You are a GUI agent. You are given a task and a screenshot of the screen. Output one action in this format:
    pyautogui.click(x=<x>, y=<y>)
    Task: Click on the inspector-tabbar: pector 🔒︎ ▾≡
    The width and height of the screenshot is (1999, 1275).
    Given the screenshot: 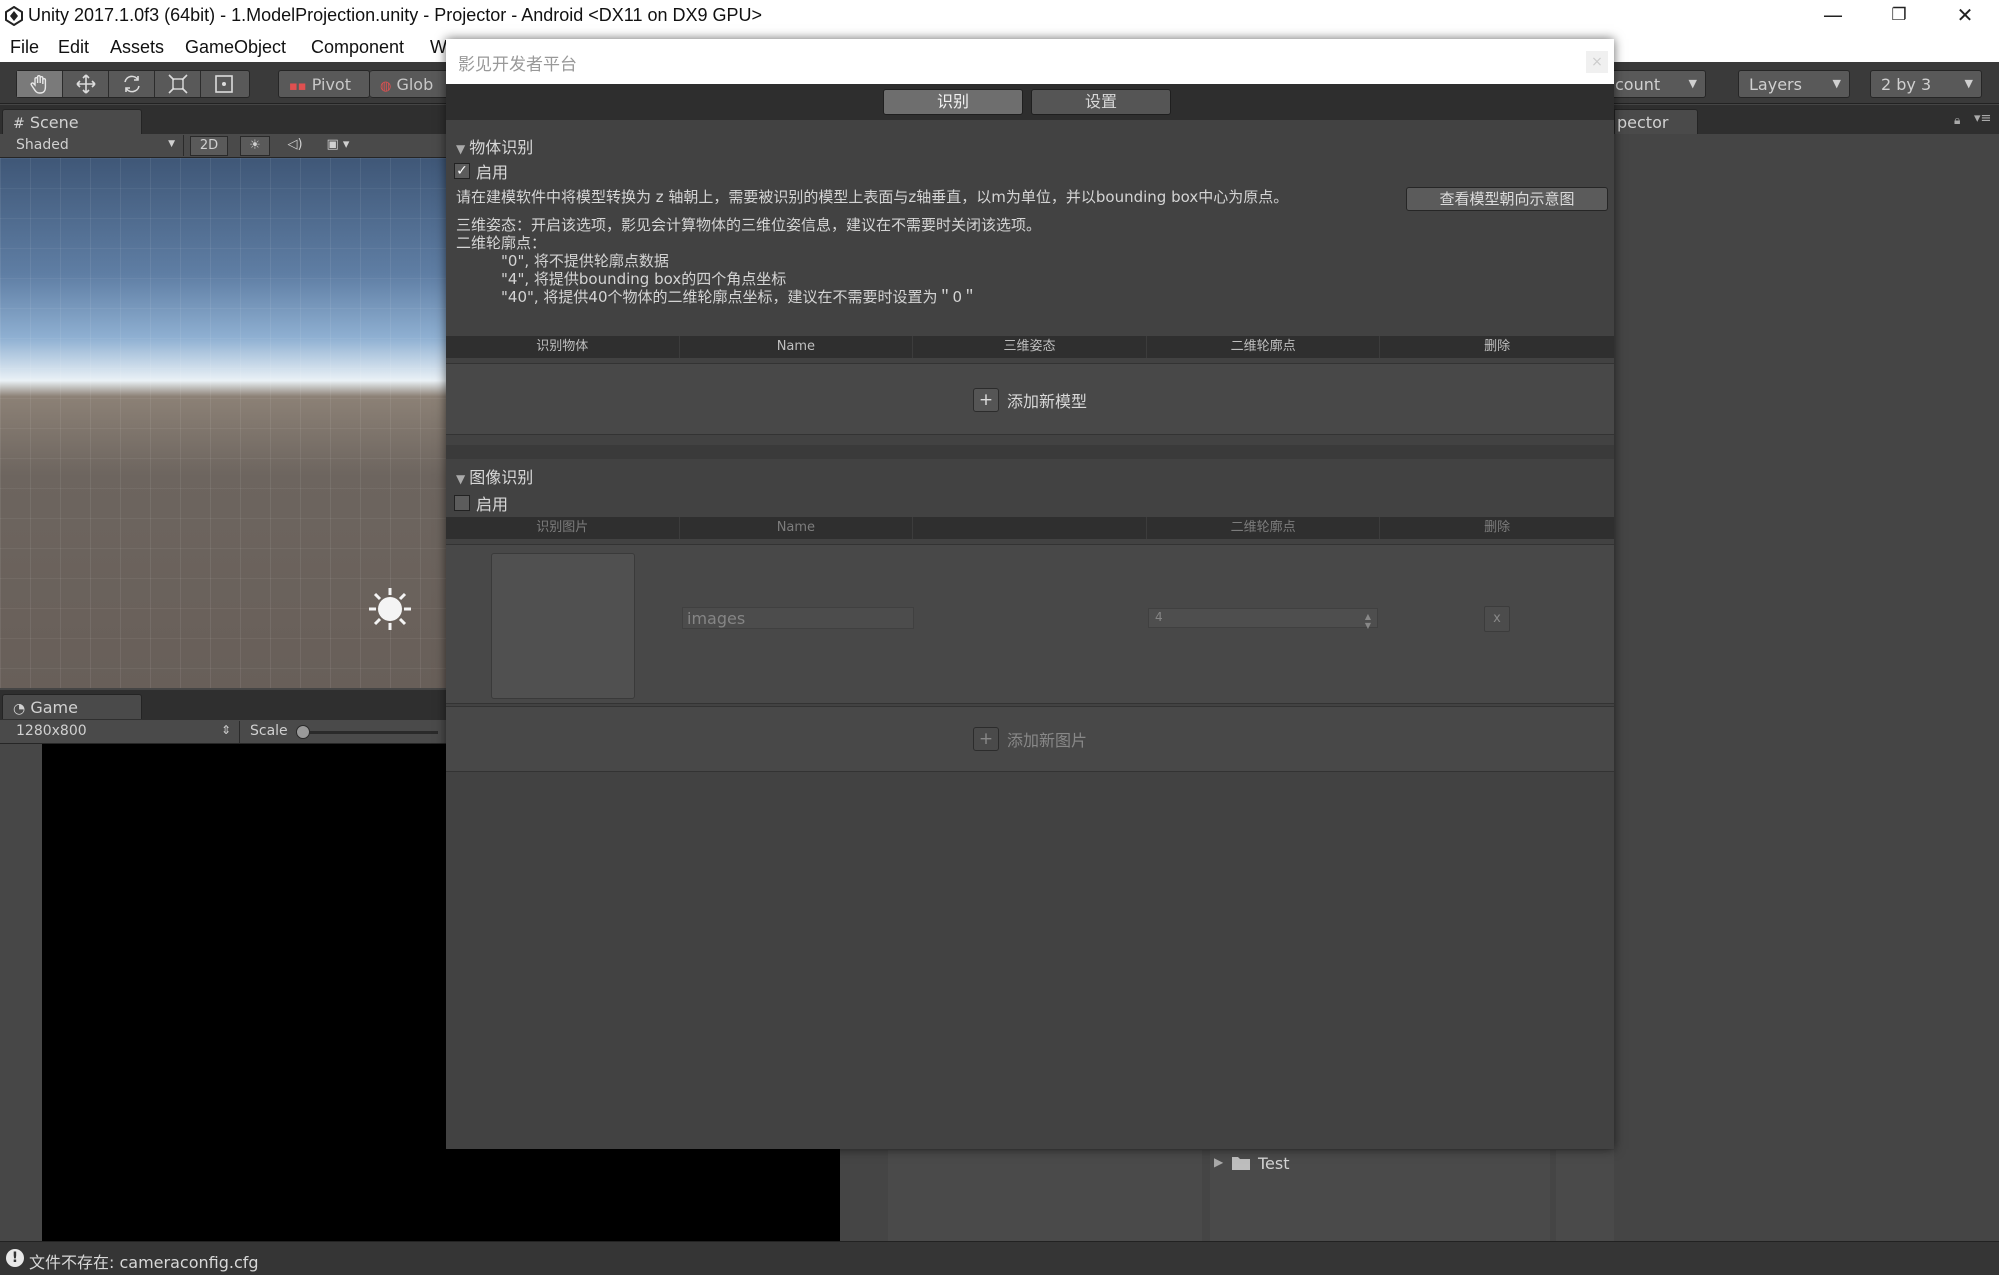 What is the action you would take?
    pyautogui.click(x=1806, y=119)
    